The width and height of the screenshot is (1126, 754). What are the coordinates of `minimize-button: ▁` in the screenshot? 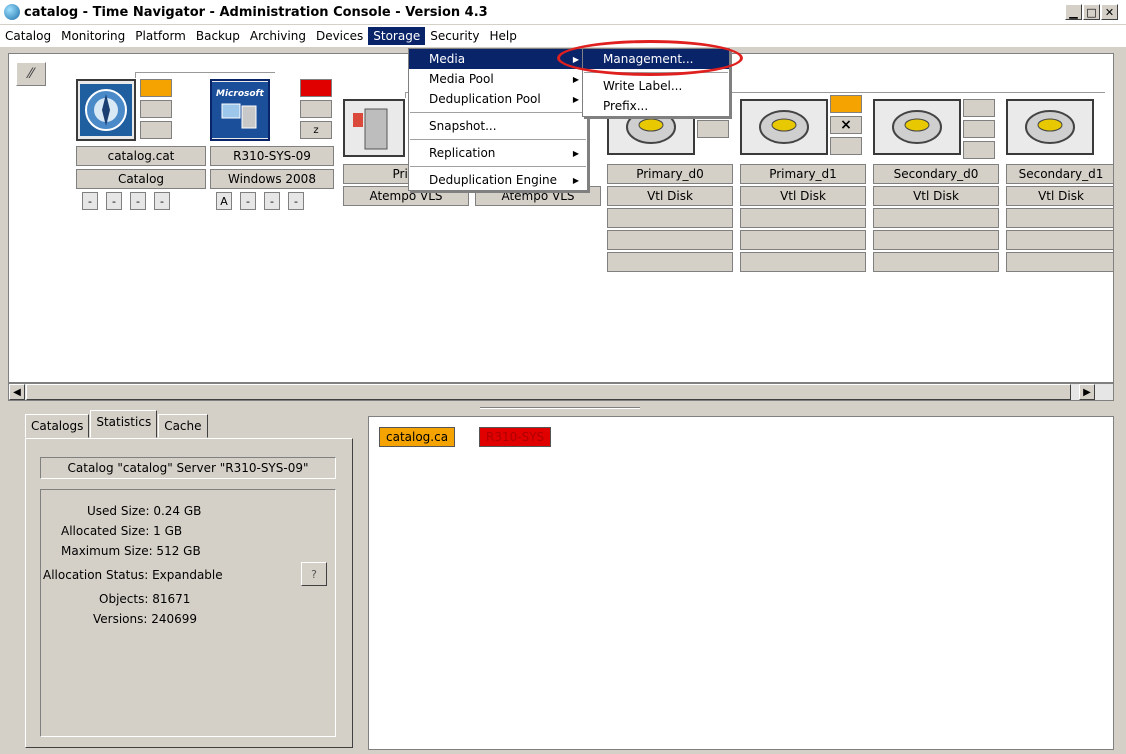 It's located at (1073, 12).